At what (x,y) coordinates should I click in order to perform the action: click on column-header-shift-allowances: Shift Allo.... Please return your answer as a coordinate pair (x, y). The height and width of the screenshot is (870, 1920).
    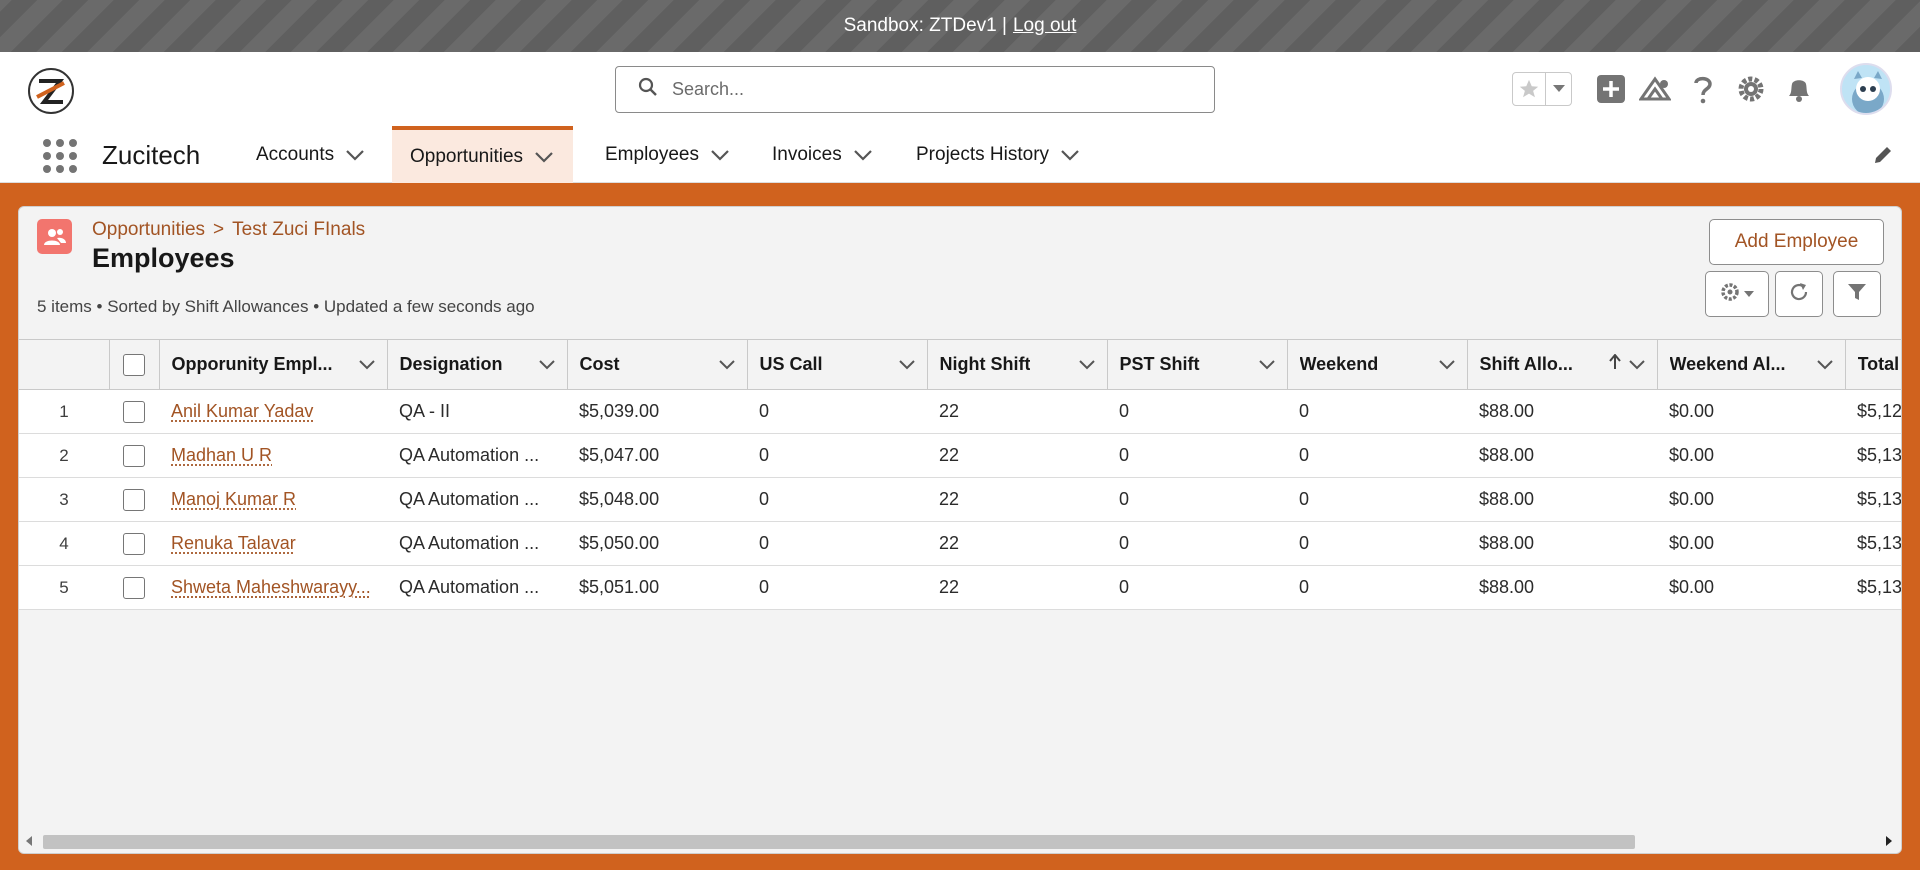
    Looking at the image, I should click on (1562, 364).